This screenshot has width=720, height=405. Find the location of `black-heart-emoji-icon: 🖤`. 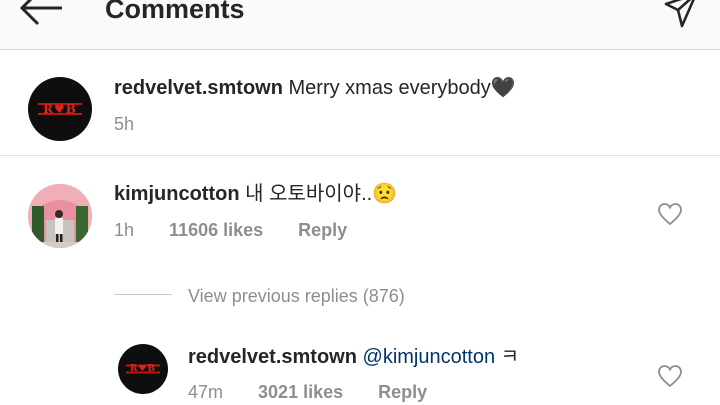

black-heart-emoji-icon: 🖤 is located at coordinates (503, 88).